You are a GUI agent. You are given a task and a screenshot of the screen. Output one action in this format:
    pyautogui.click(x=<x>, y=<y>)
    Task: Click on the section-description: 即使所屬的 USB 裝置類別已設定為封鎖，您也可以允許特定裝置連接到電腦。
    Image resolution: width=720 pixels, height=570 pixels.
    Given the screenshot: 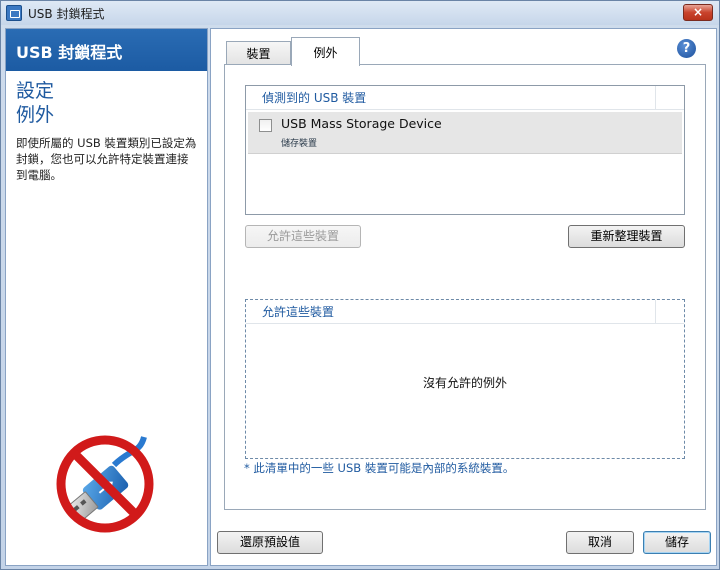 What is the action you would take?
    pyautogui.click(x=106, y=159)
    